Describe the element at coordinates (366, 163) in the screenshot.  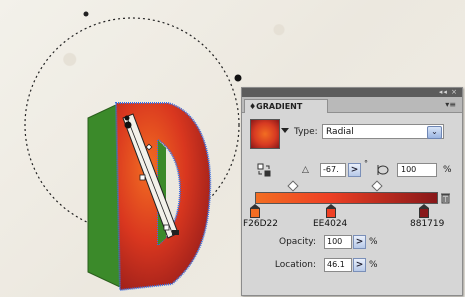
I see `degree-symbol: °` at that location.